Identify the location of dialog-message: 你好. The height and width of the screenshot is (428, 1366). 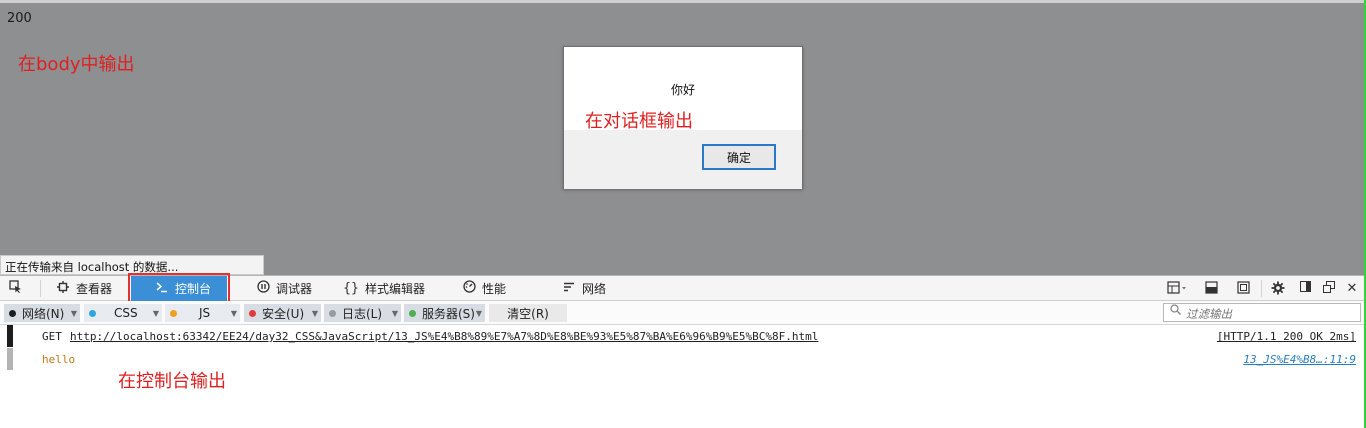
(682, 90).